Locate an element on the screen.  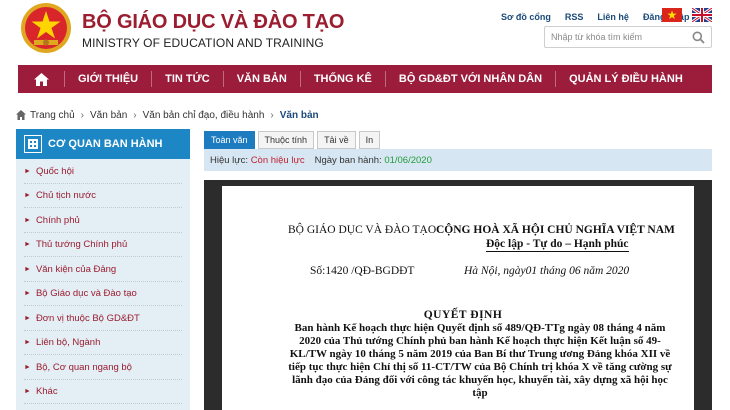
document-type: QUYẾT ĐỊNH is located at coordinates (463, 315).